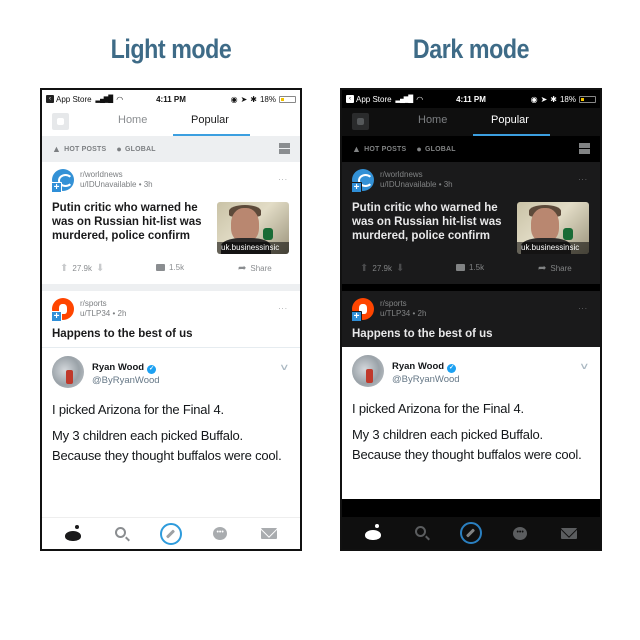 Image resolution: width=640 pixels, height=640 pixels. Describe the element at coordinates (471, 287) in the screenshot. I see `card-divider` at that location.